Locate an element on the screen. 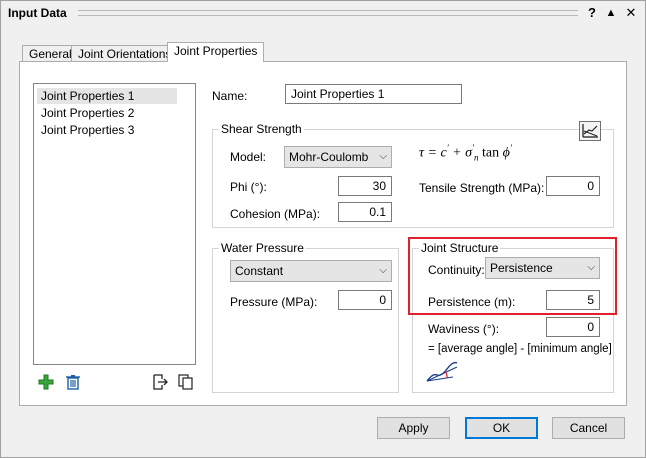 The width and height of the screenshot is (646, 458). help-button: ? is located at coordinates (592, 13).